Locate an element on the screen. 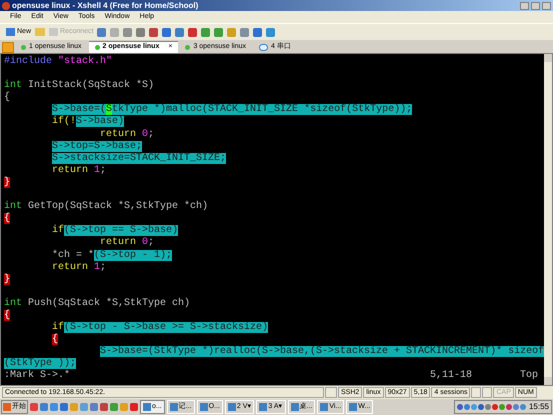  close-button is located at coordinates (546, 6).